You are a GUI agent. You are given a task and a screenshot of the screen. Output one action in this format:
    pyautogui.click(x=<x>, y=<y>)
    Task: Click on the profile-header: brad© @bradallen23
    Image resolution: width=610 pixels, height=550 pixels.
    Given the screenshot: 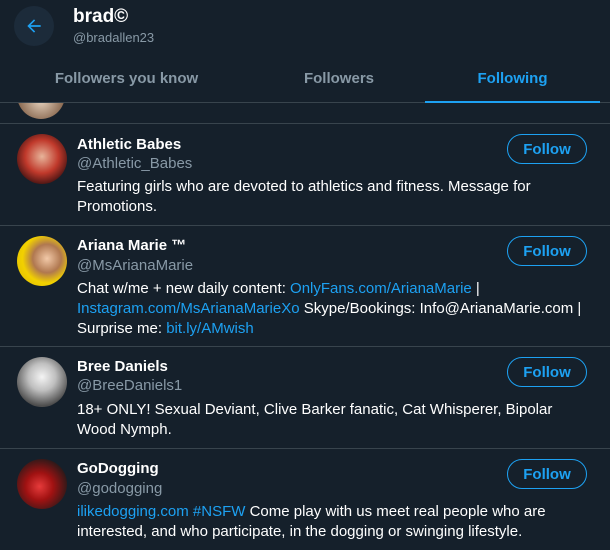 What is the action you would take?
    pyautogui.click(x=305, y=26)
    